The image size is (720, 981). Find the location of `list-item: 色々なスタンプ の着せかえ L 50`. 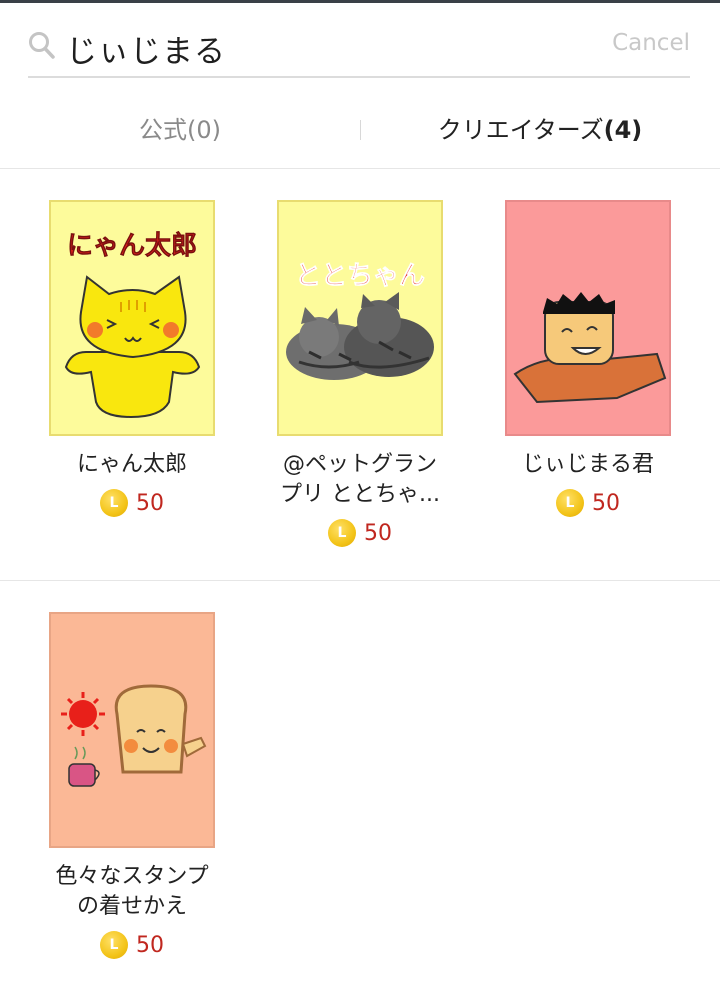

list-item: 色々なスタンプ の着せかえ L 50 is located at coordinates (132, 786).